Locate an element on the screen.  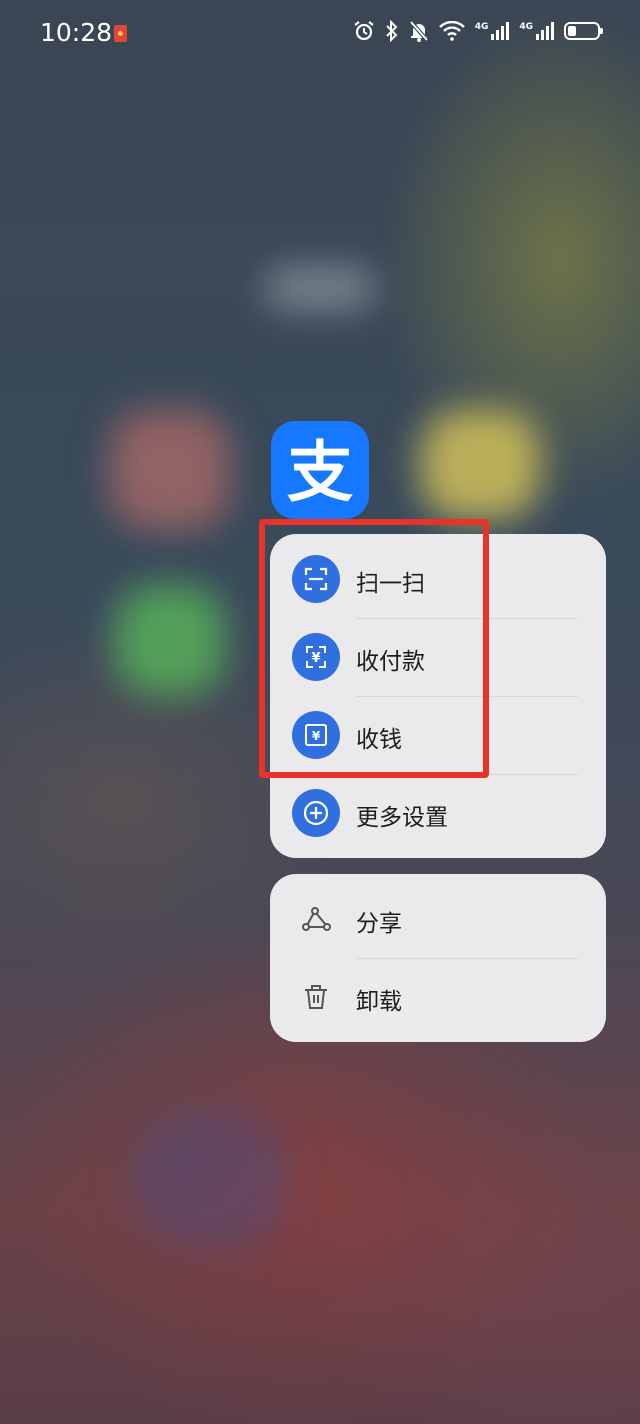
plus-circle-icon is located at coordinates (316, 813).